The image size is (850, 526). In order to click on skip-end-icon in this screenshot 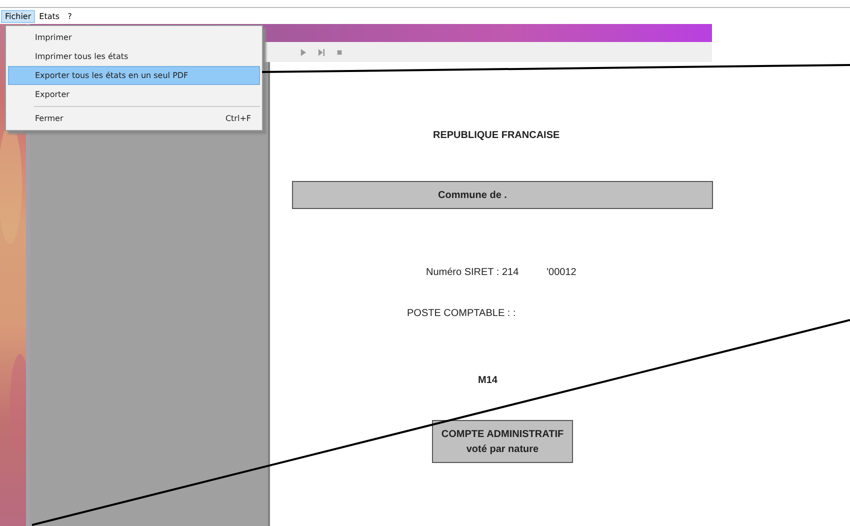, I will do `click(321, 52)`.